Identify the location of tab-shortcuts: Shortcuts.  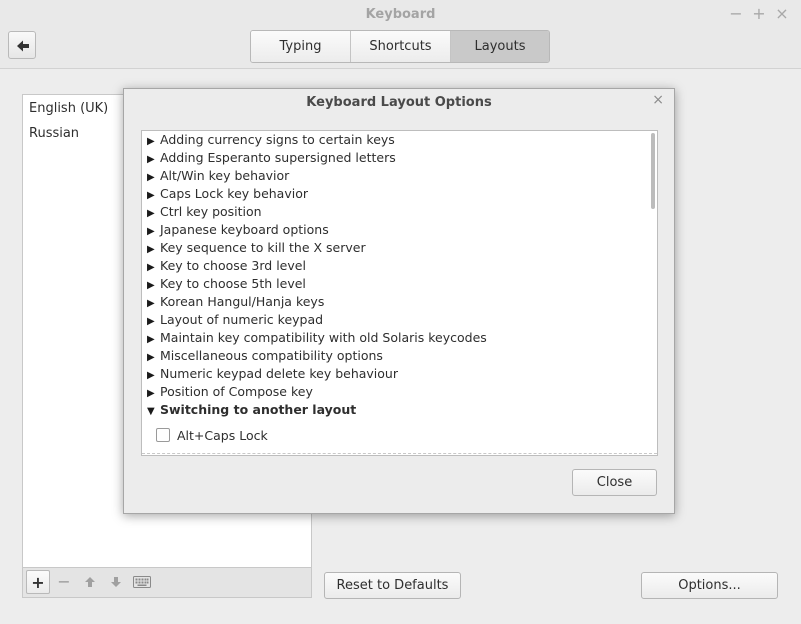
(401, 46).